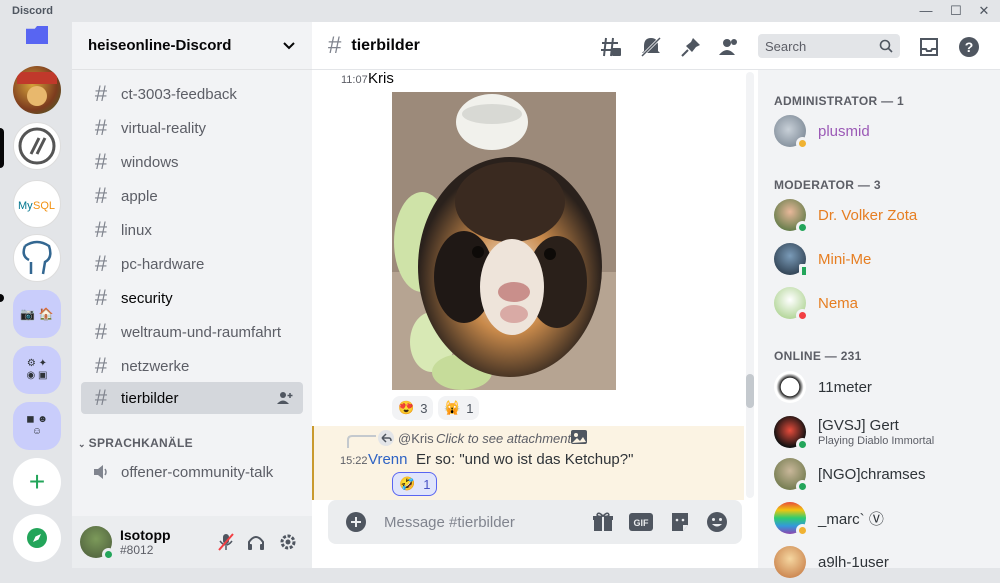 The image size is (1000, 583). I want to click on emoji-picker-icon, so click(717, 522).